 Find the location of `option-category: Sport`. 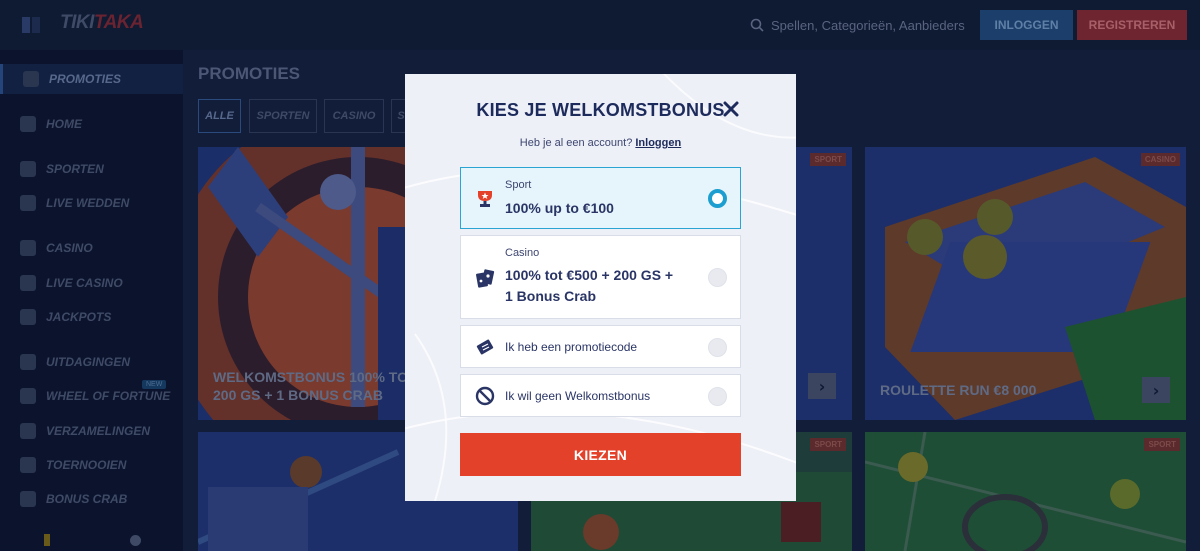

option-category: Sport is located at coordinates (518, 185).